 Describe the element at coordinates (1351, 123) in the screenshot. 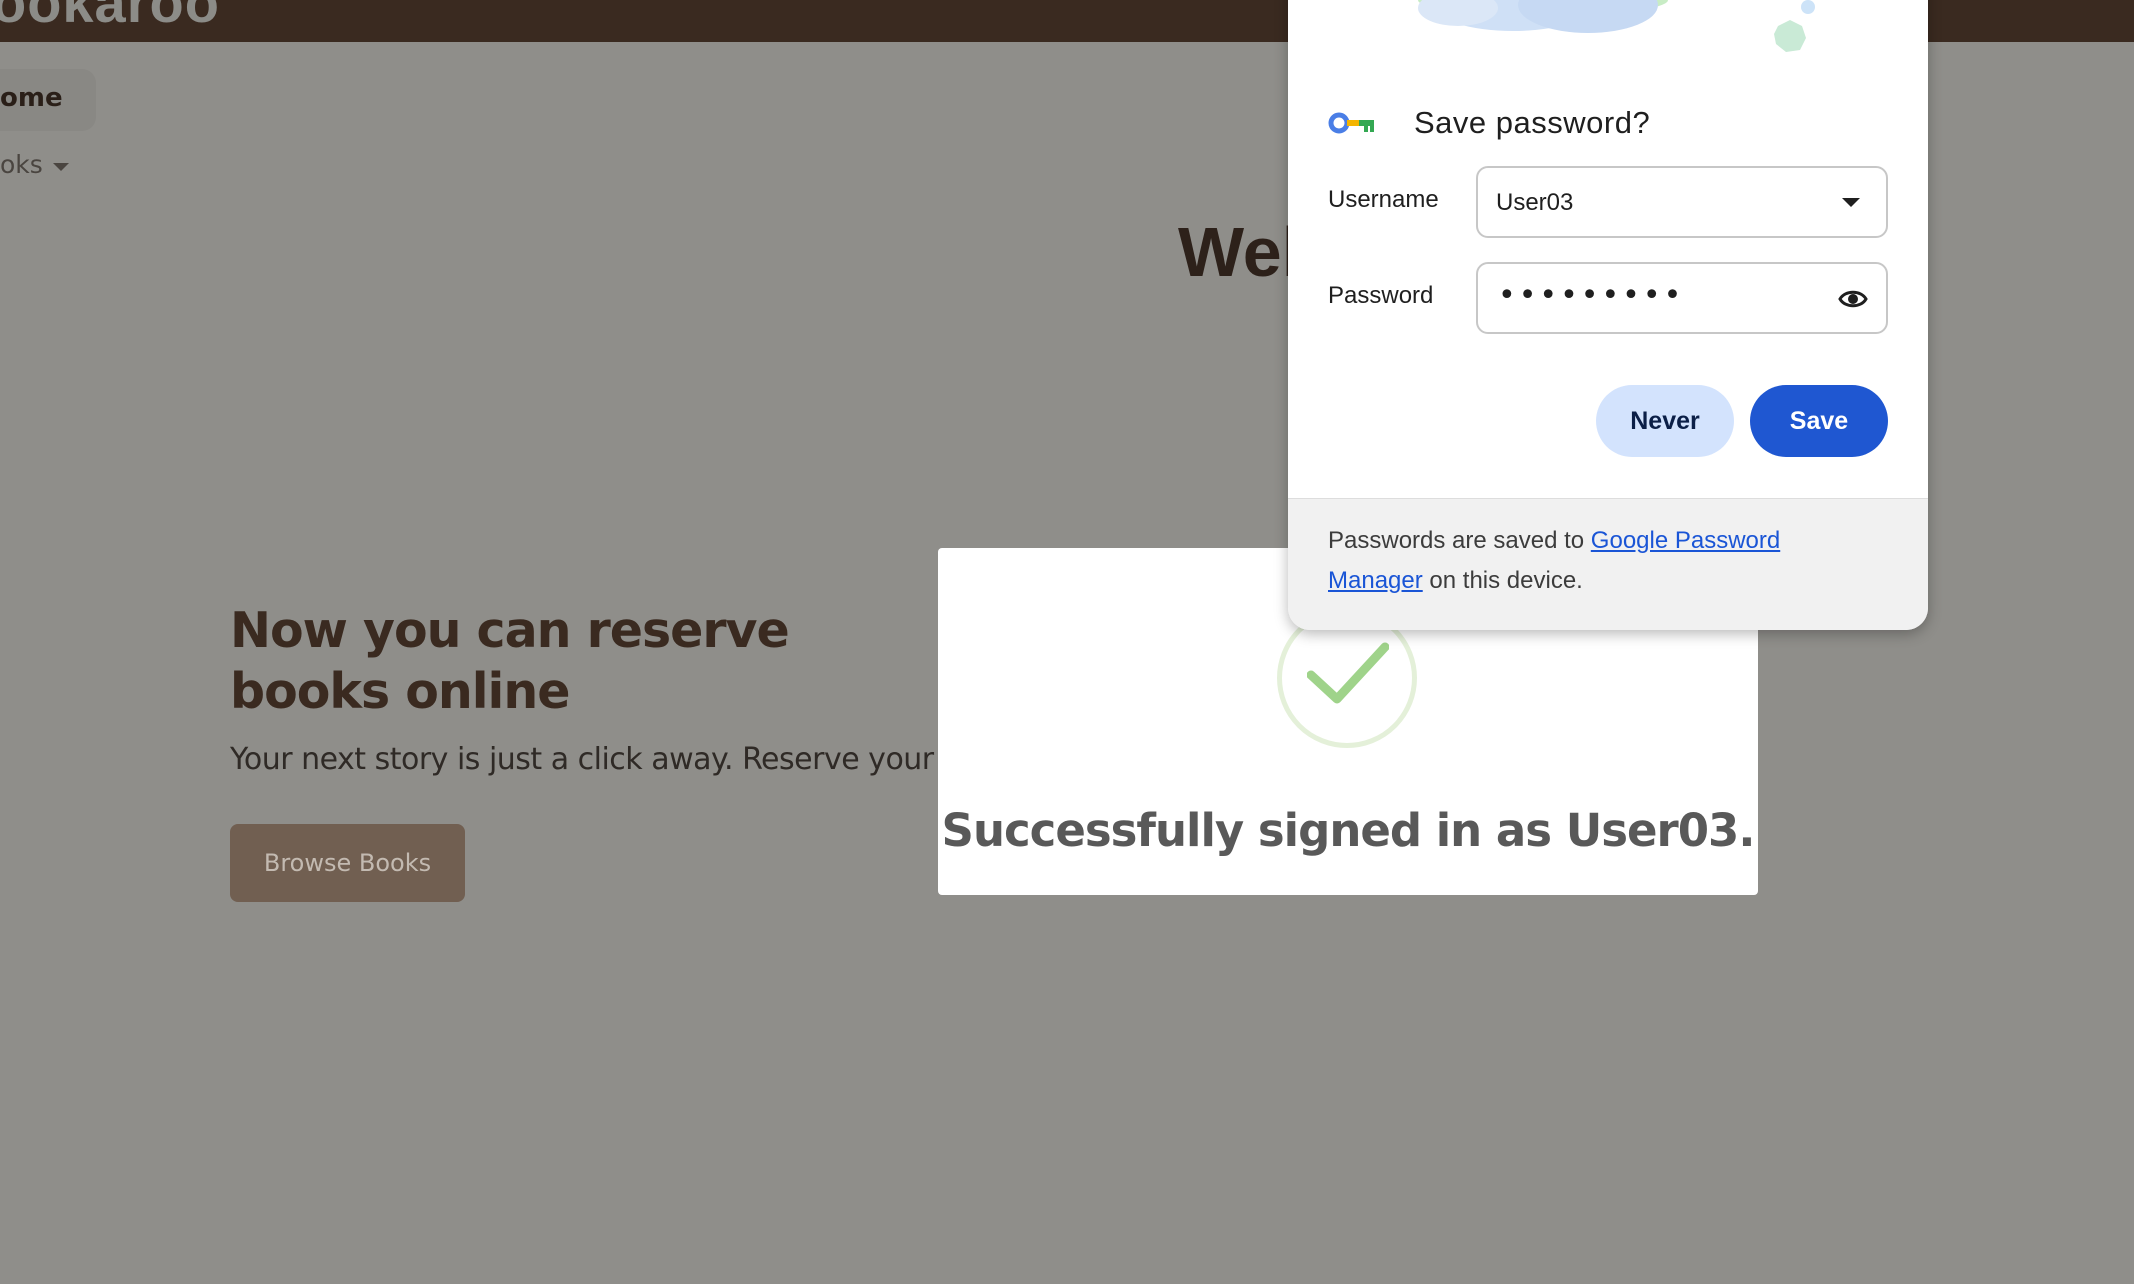

I see `key-icon` at that location.